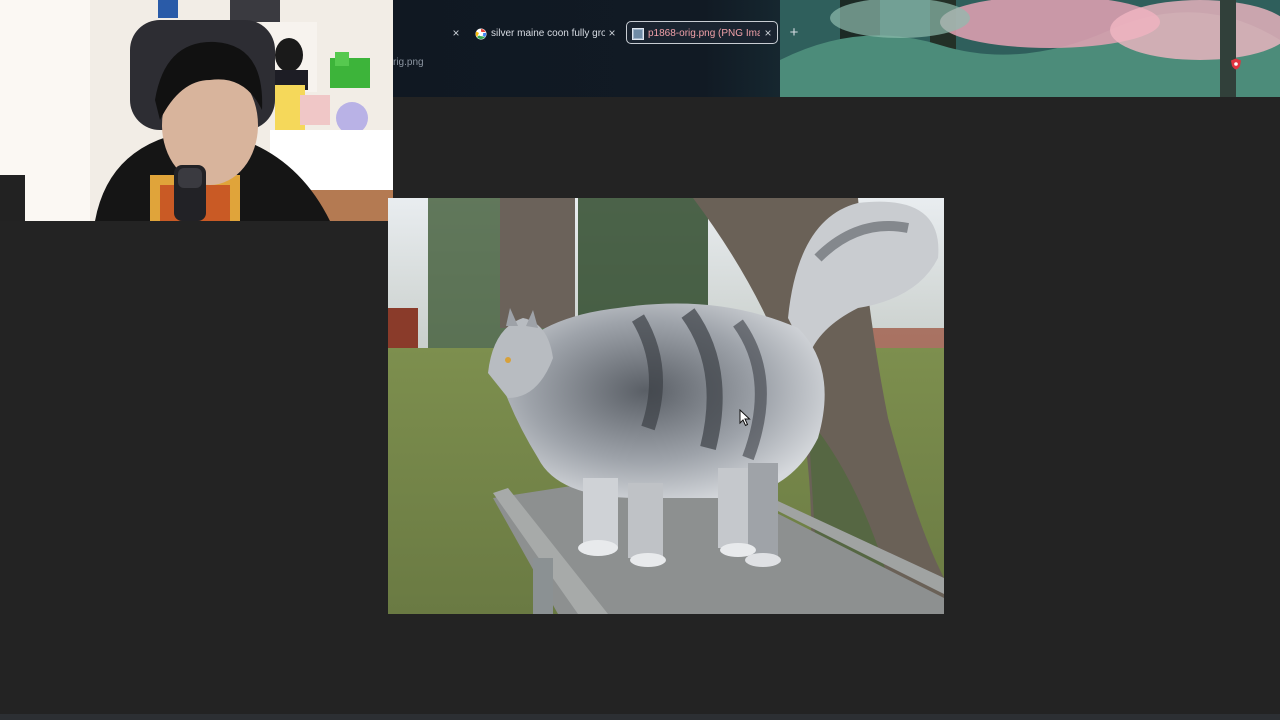  I want to click on image-file-icon, so click(638, 33).